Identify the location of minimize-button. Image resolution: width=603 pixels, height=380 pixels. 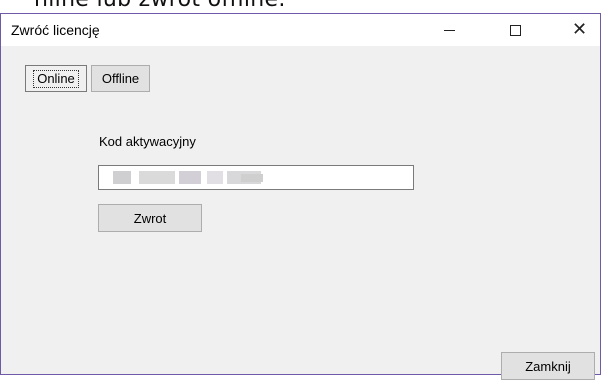
(449, 30).